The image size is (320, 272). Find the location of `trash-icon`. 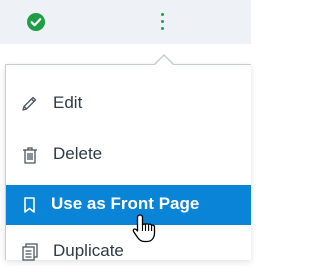

trash-icon is located at coordinates (30, 155).